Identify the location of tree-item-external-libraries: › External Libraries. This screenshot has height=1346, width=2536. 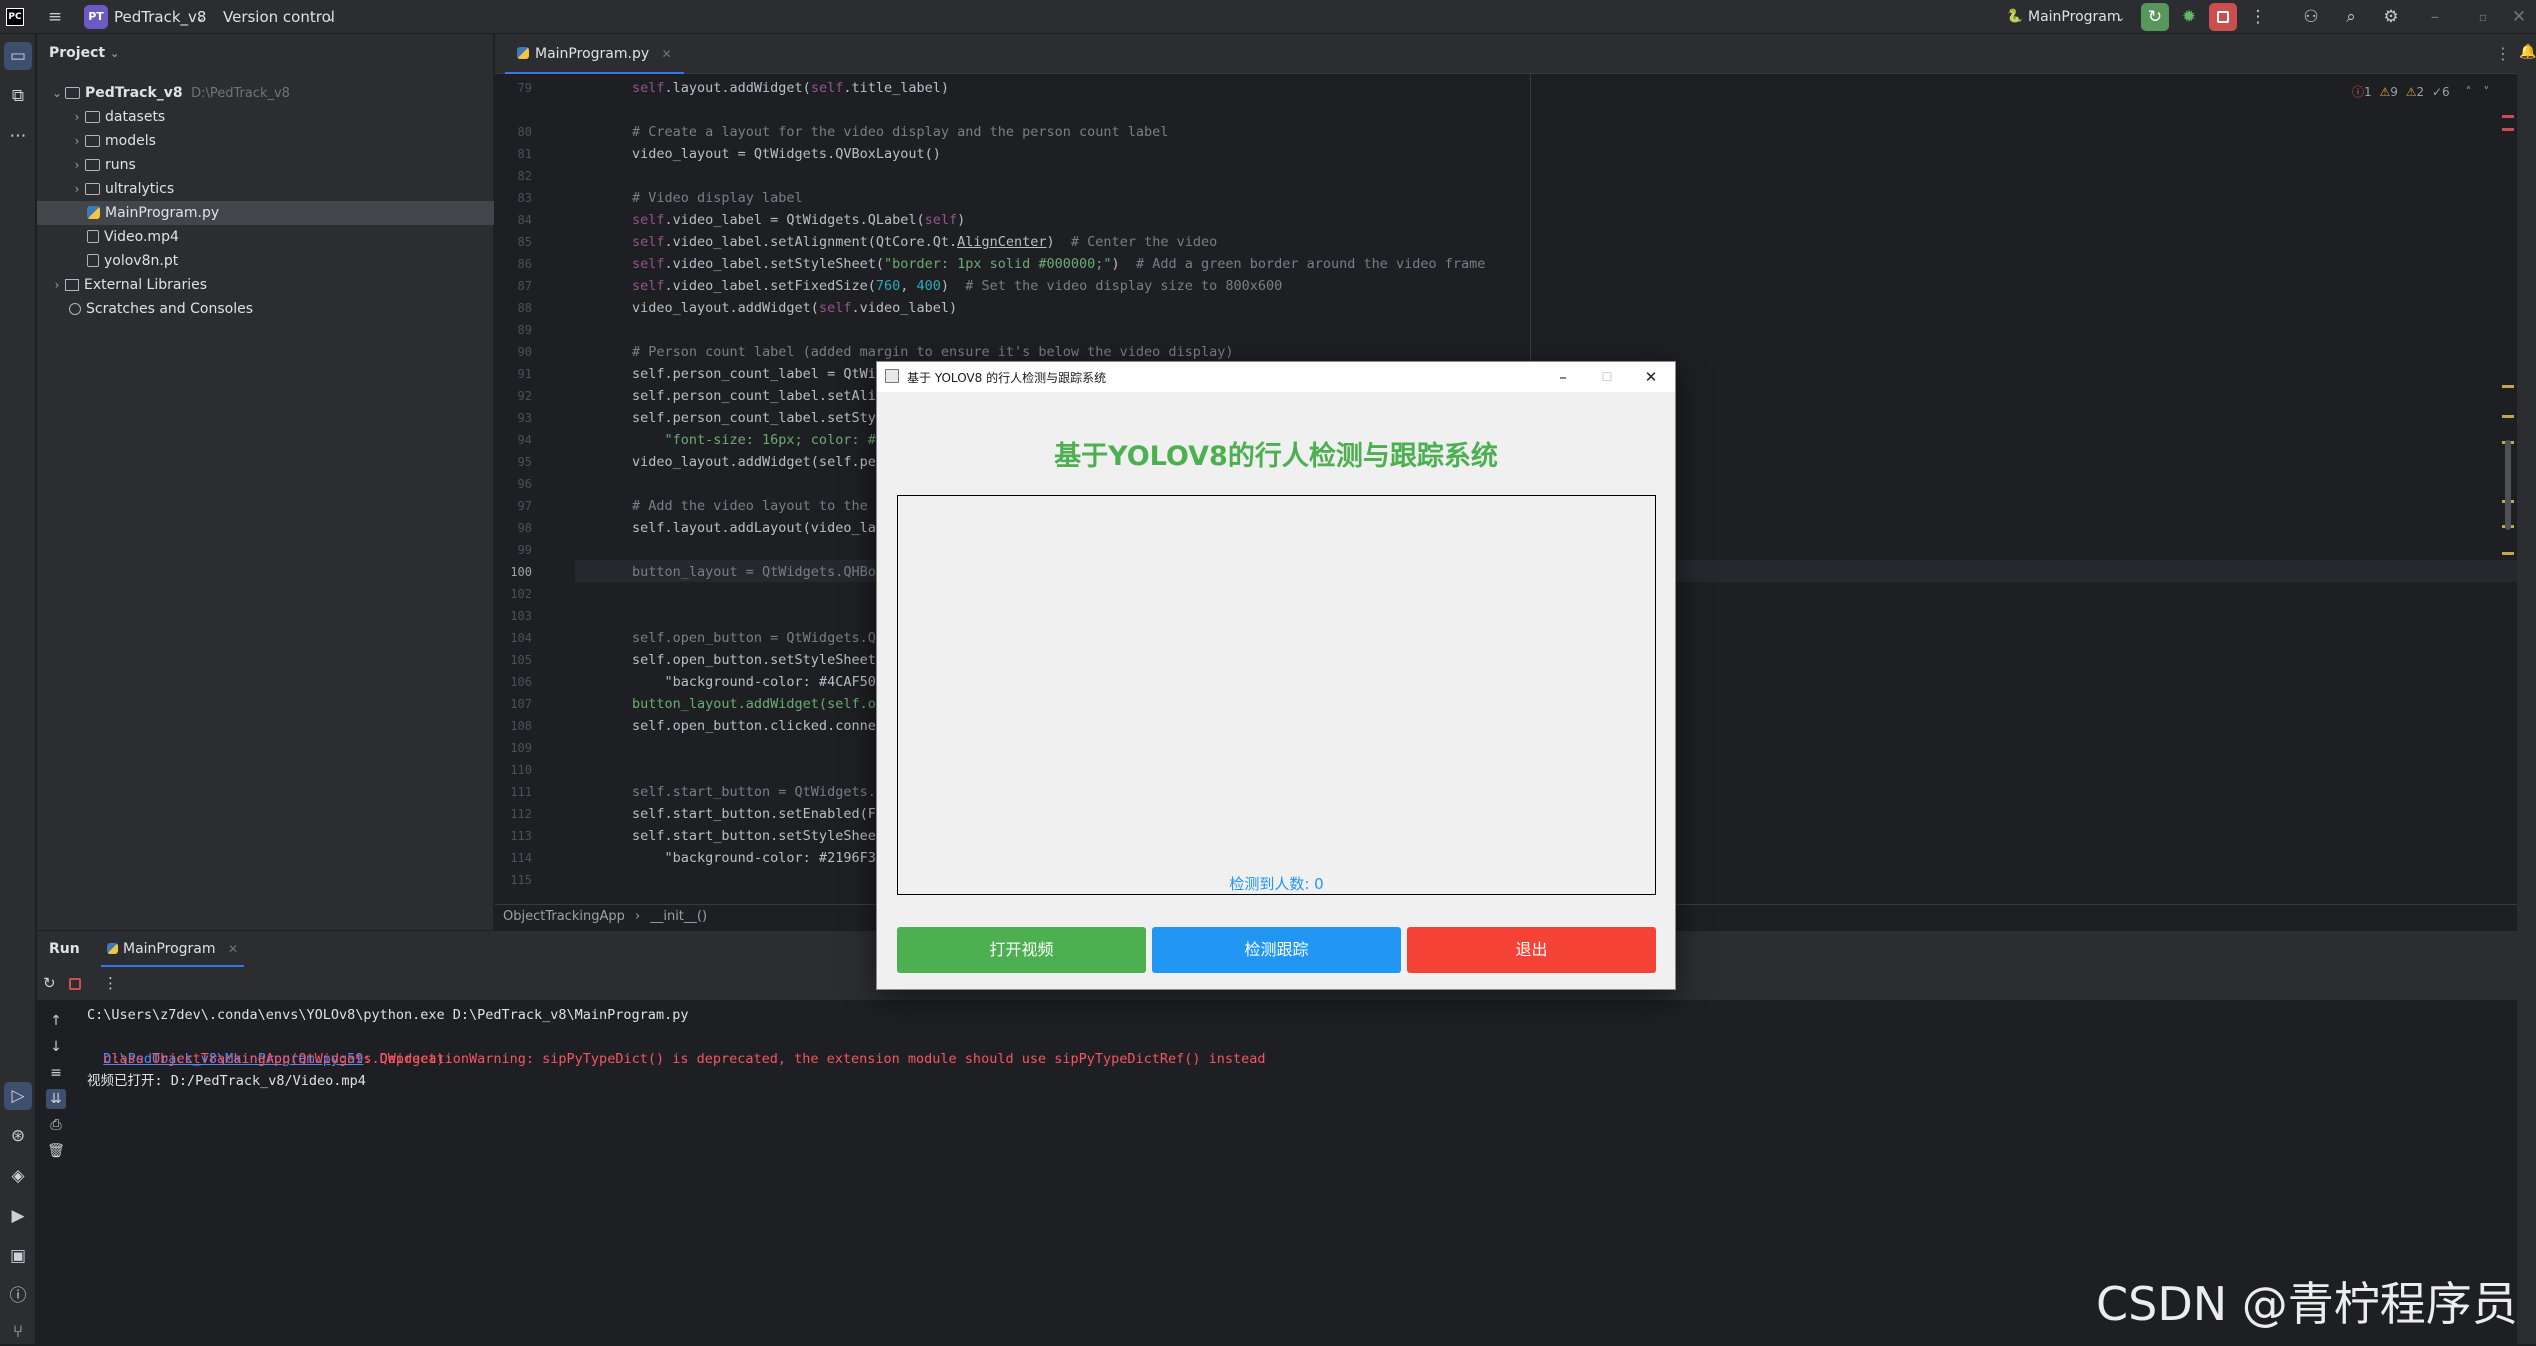
(265, 285).